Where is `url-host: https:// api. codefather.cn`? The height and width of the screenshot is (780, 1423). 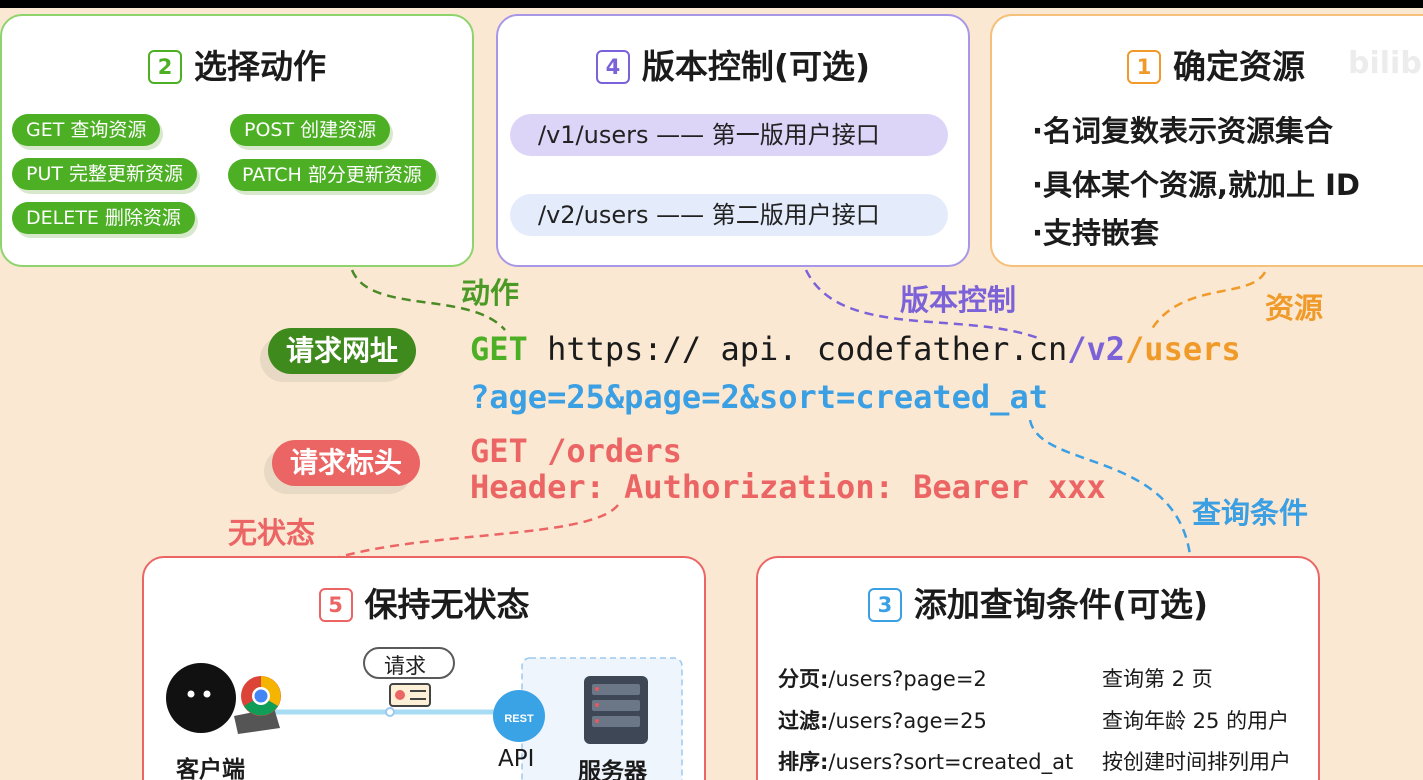
url-host: https:// api. codefather.cn is located at coordinates (807, 349).